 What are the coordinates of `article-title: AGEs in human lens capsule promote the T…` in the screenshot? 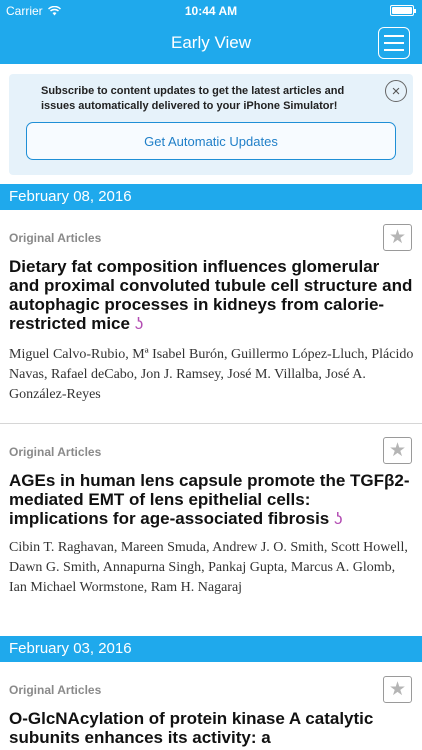 It's located at (211, 499).